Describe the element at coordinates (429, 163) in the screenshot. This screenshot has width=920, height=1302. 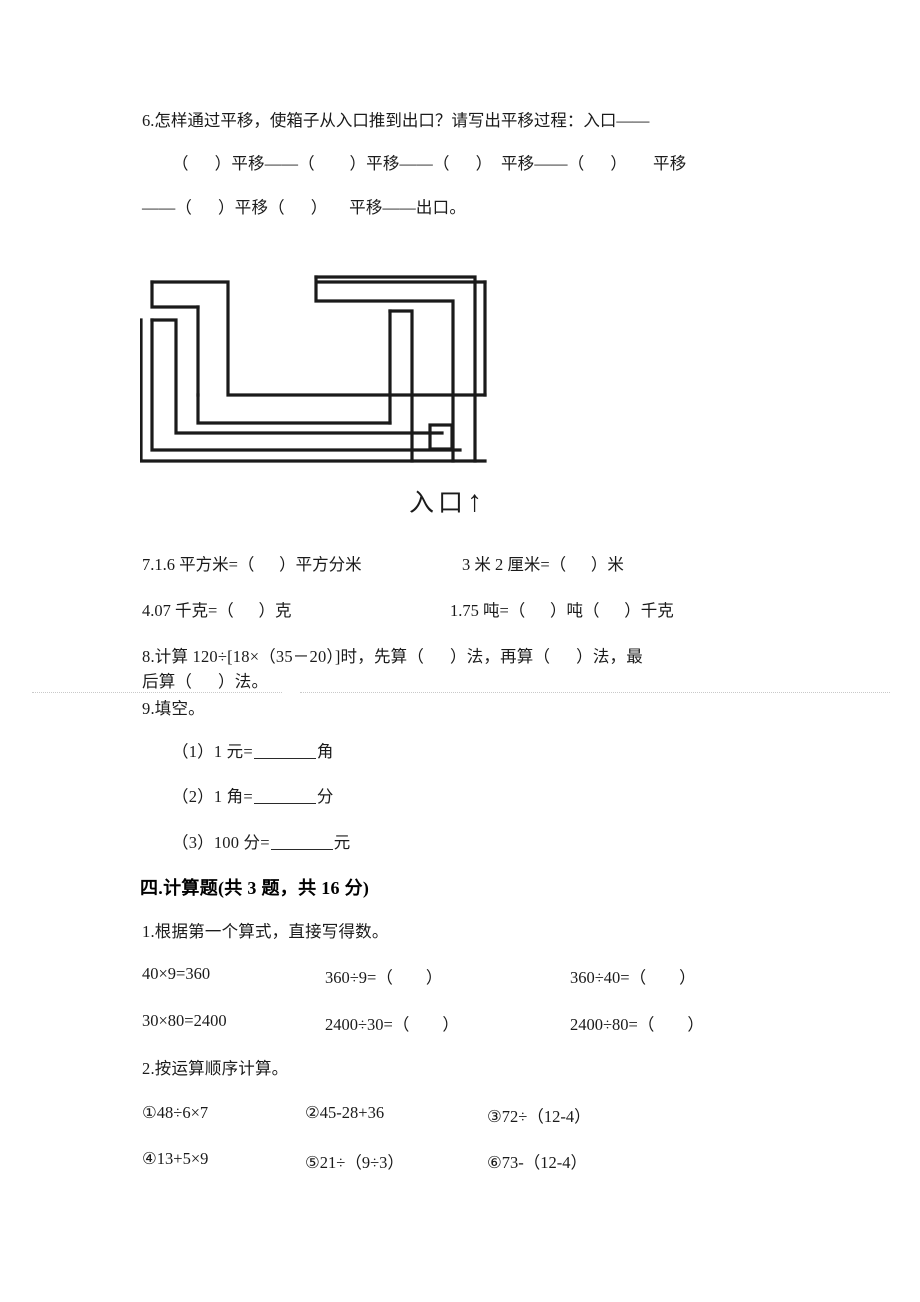
I see `question-6-line-2: （ ）平移——（ ）平移——（ ） 平移——（ ） 平移` at that location.